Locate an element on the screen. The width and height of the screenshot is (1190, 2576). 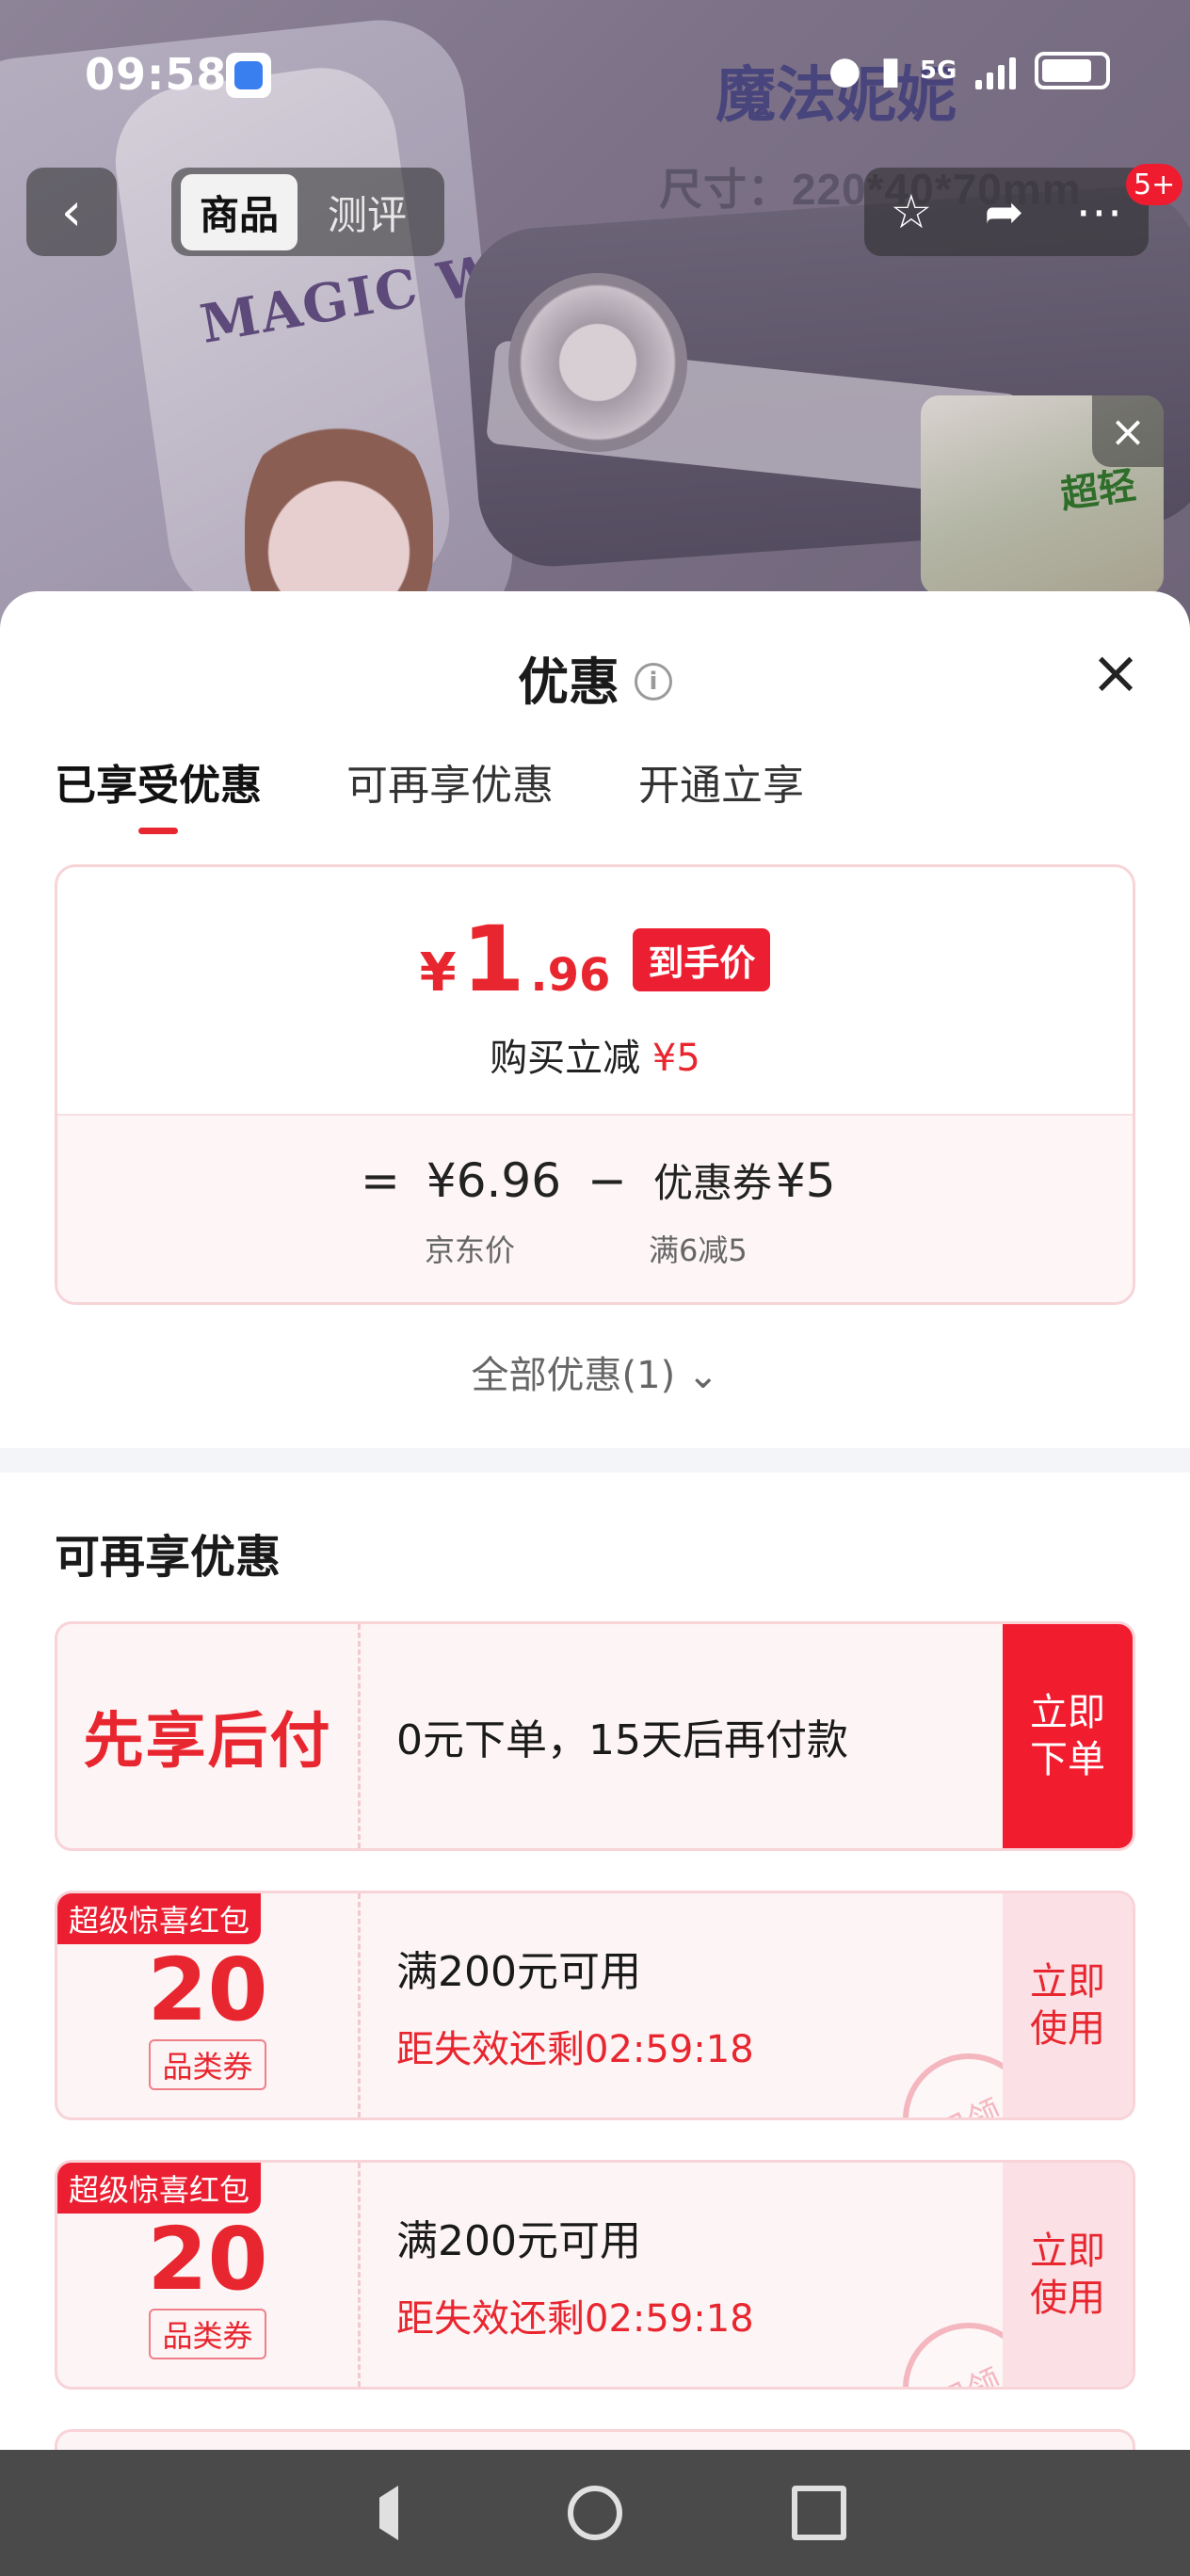
system-navigation-bar is located at coordinates (595, 2513).